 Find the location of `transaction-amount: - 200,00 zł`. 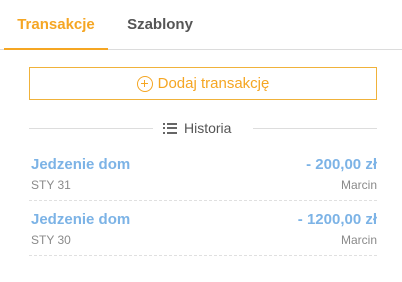

transaction-amount: - 200,00 zł is located at coordinates (341, 164).